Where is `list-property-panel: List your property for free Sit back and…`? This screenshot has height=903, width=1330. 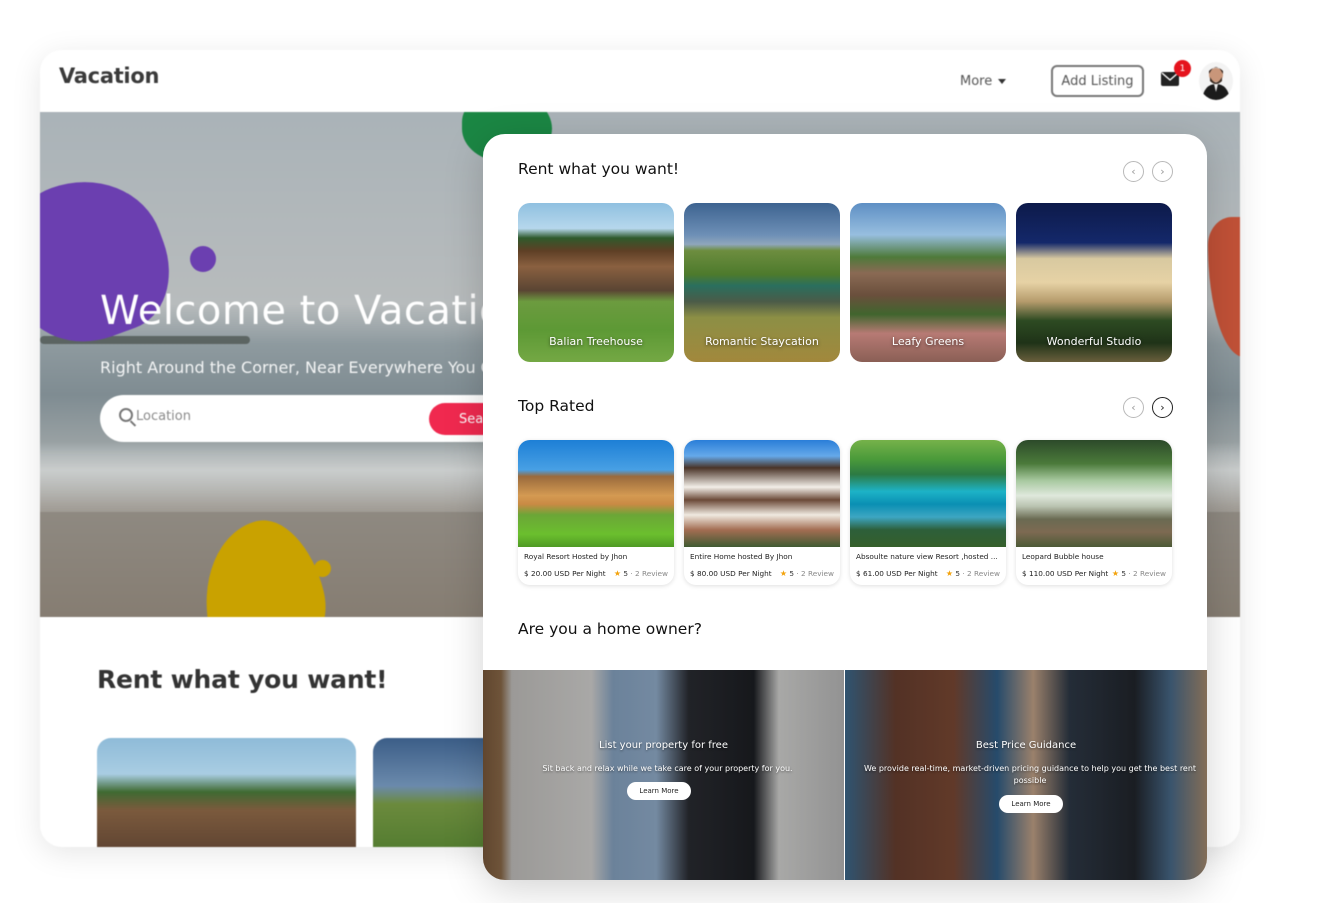 list-property-panel: List your property for free Sit back and… is located at coordinates (663, 775).